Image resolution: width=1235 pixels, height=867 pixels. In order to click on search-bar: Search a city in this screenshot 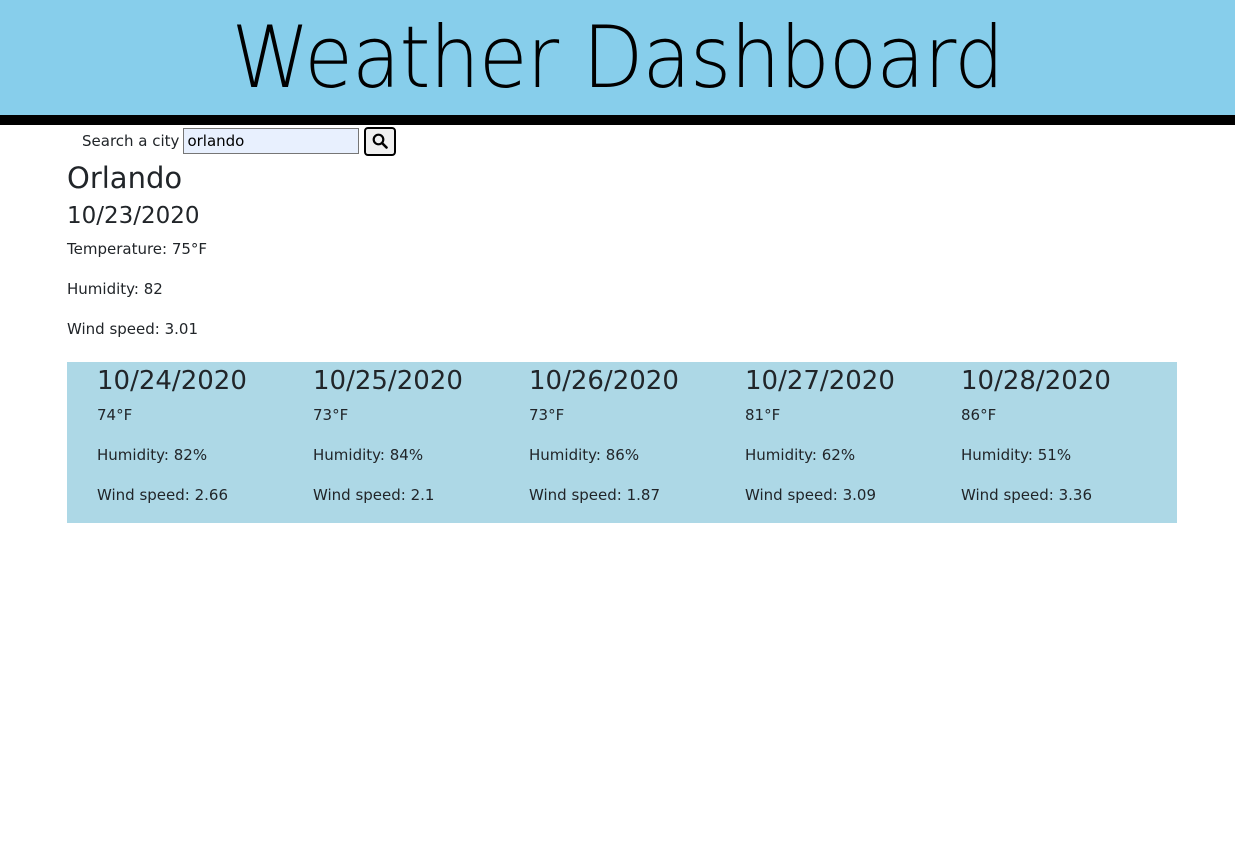, I will do `click(239, 141)`.